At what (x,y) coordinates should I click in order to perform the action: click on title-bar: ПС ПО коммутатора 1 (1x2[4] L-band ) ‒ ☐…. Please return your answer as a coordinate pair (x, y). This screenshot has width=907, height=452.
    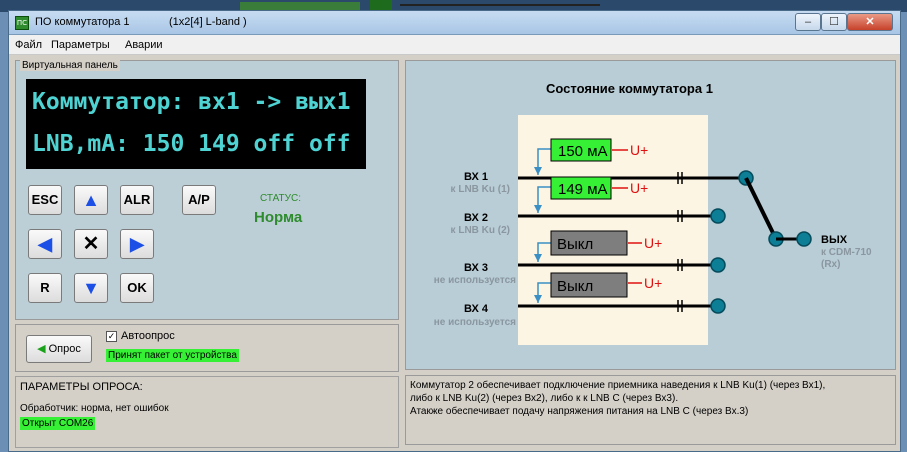
    Looking at the image, I should click on (454, 23).